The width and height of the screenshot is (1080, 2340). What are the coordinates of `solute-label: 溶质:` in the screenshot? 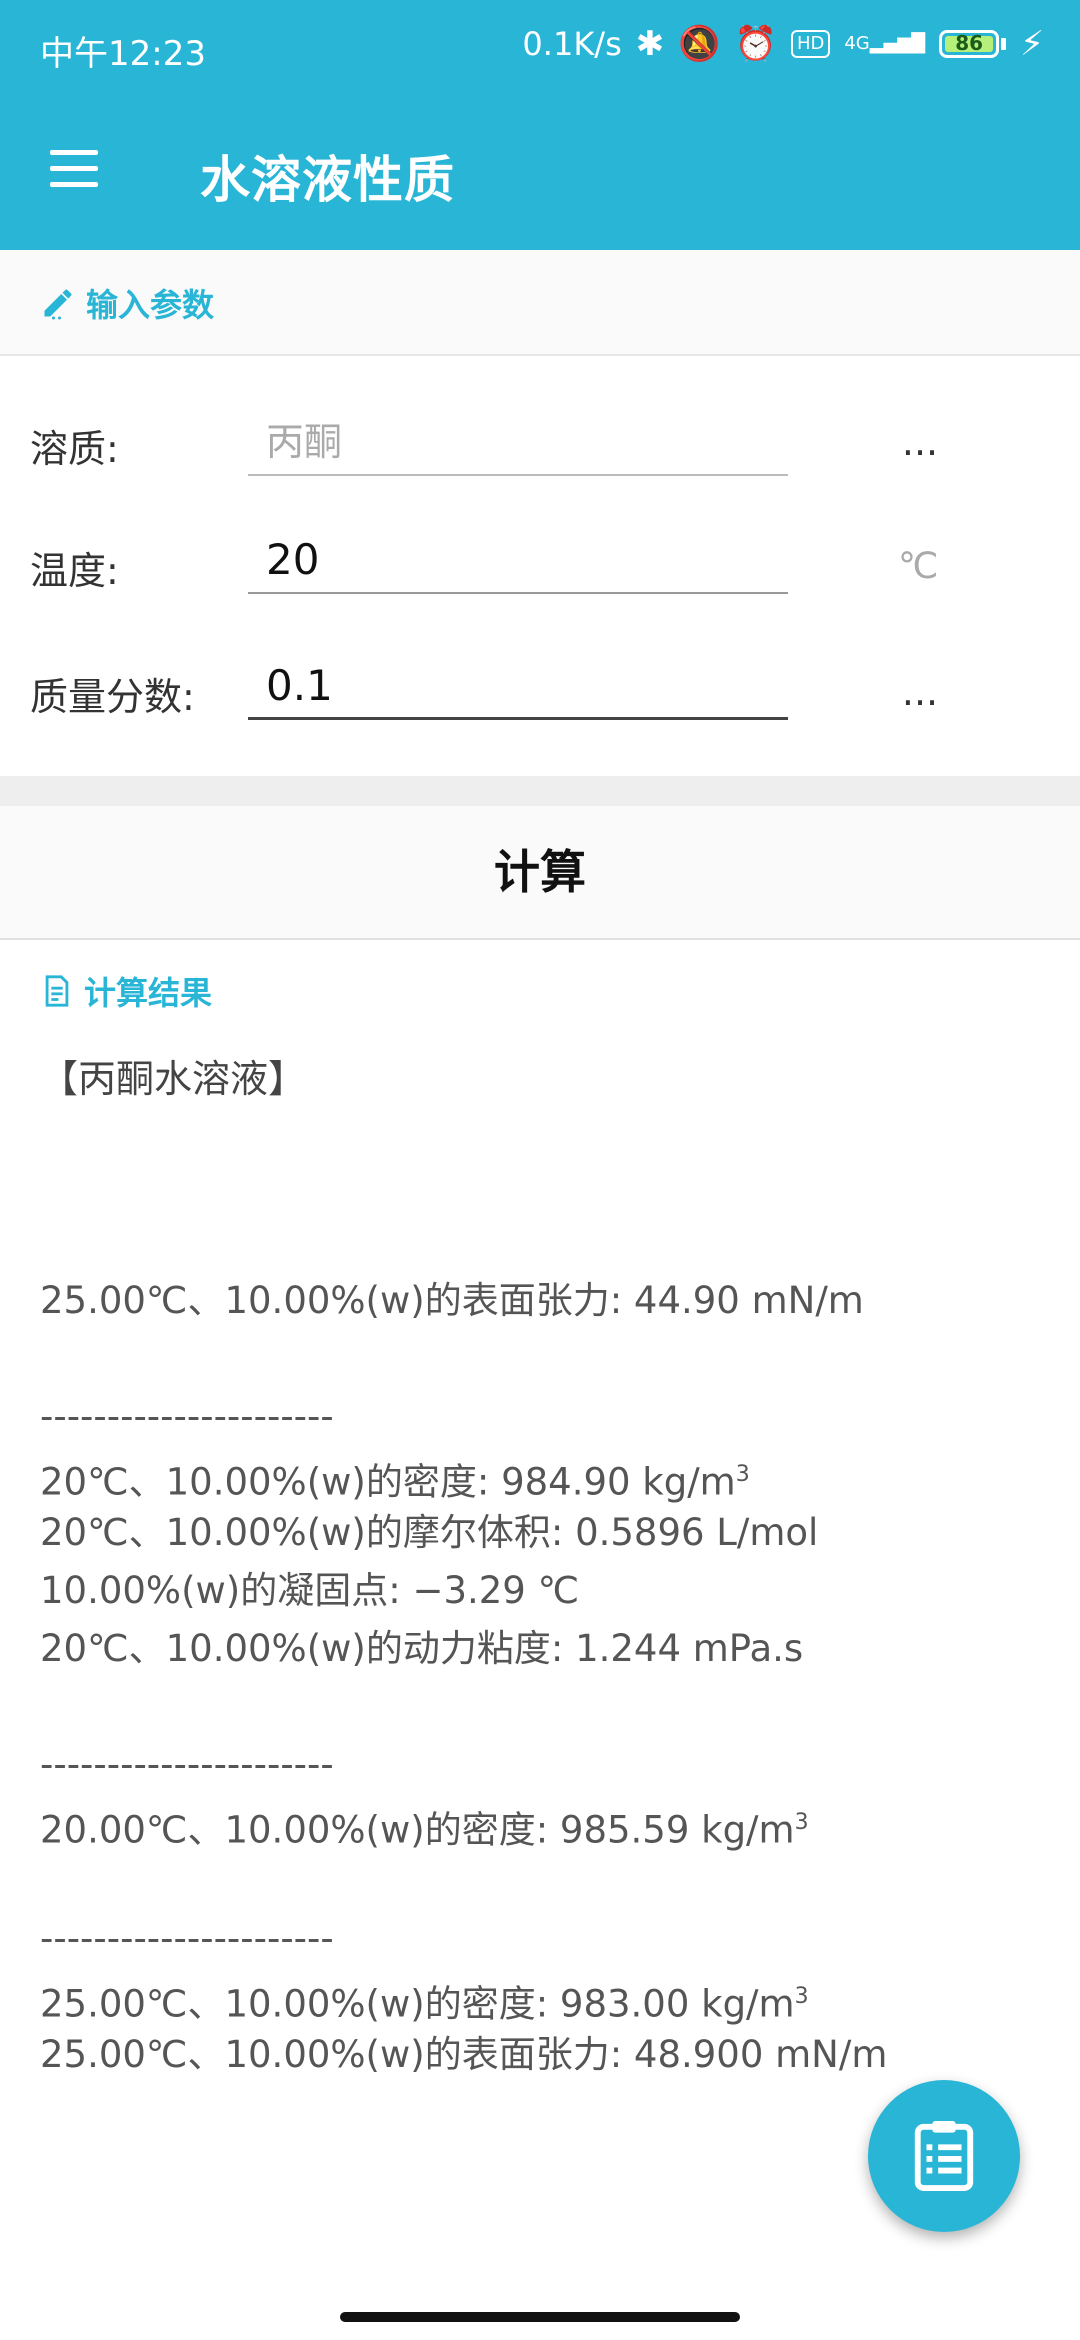 It's located at (74, 449).